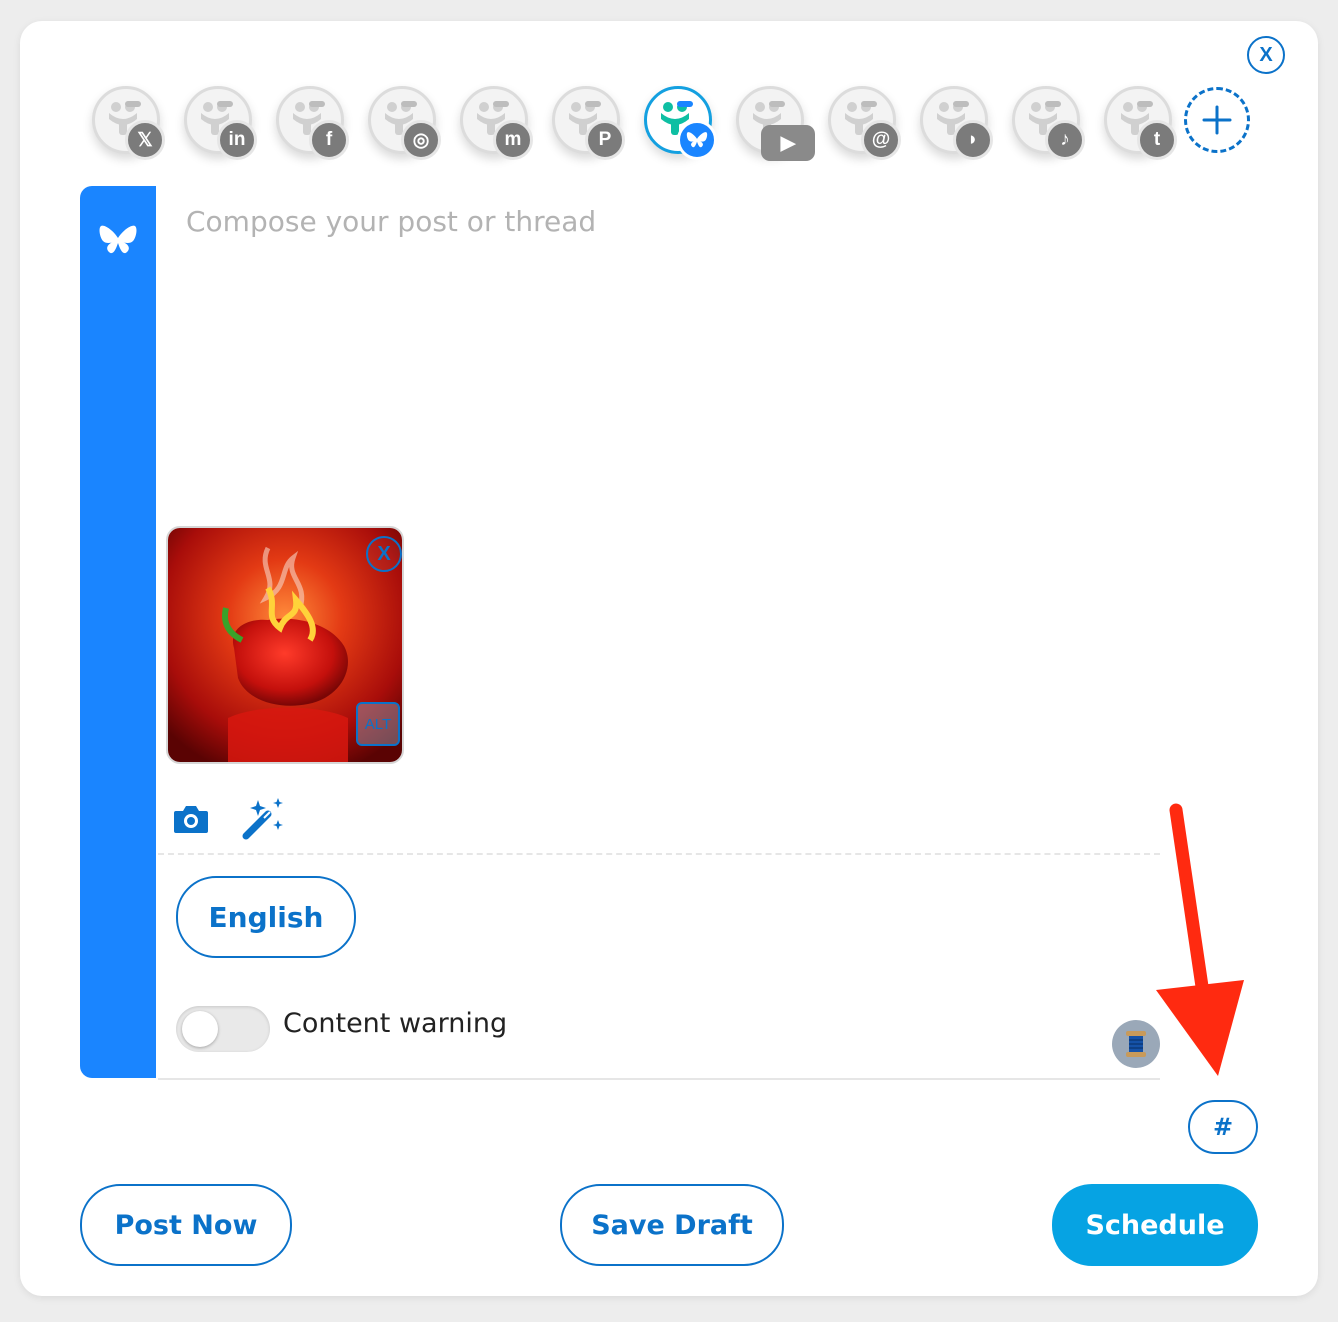 This screenshot has height=1322, width=1338. Describe the element at coordinates (775, 123) in the screenshot. I see `account-avatar-youtube: ▶` at that location.